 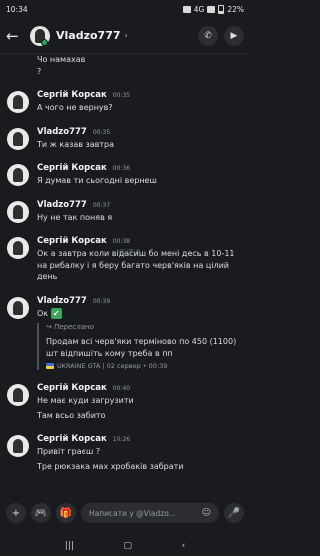 I want to click on gamepad-icon: 🎮, so click(x=41, y=513).